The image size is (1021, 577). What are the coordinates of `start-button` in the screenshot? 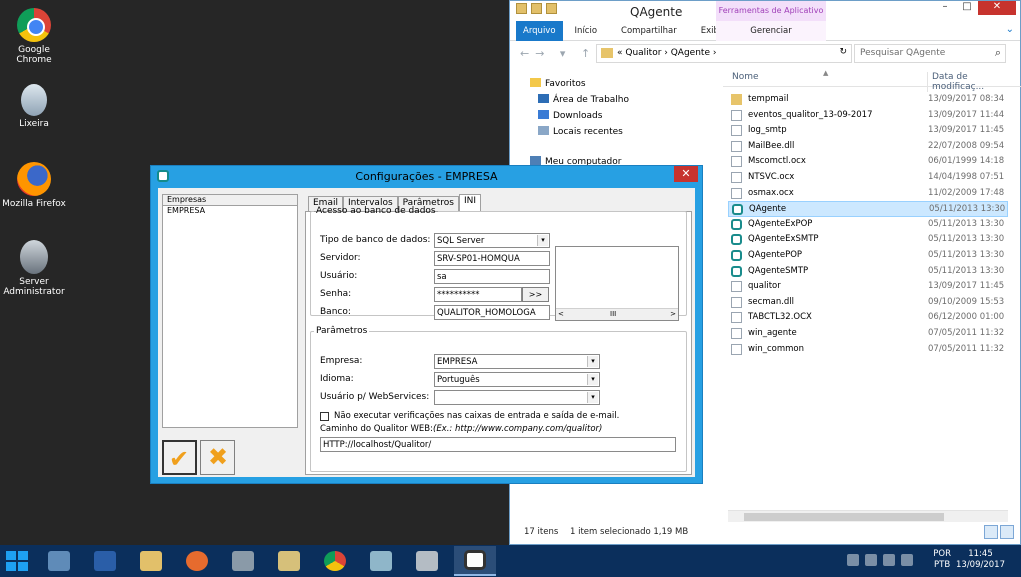 It's located at (17, 561).